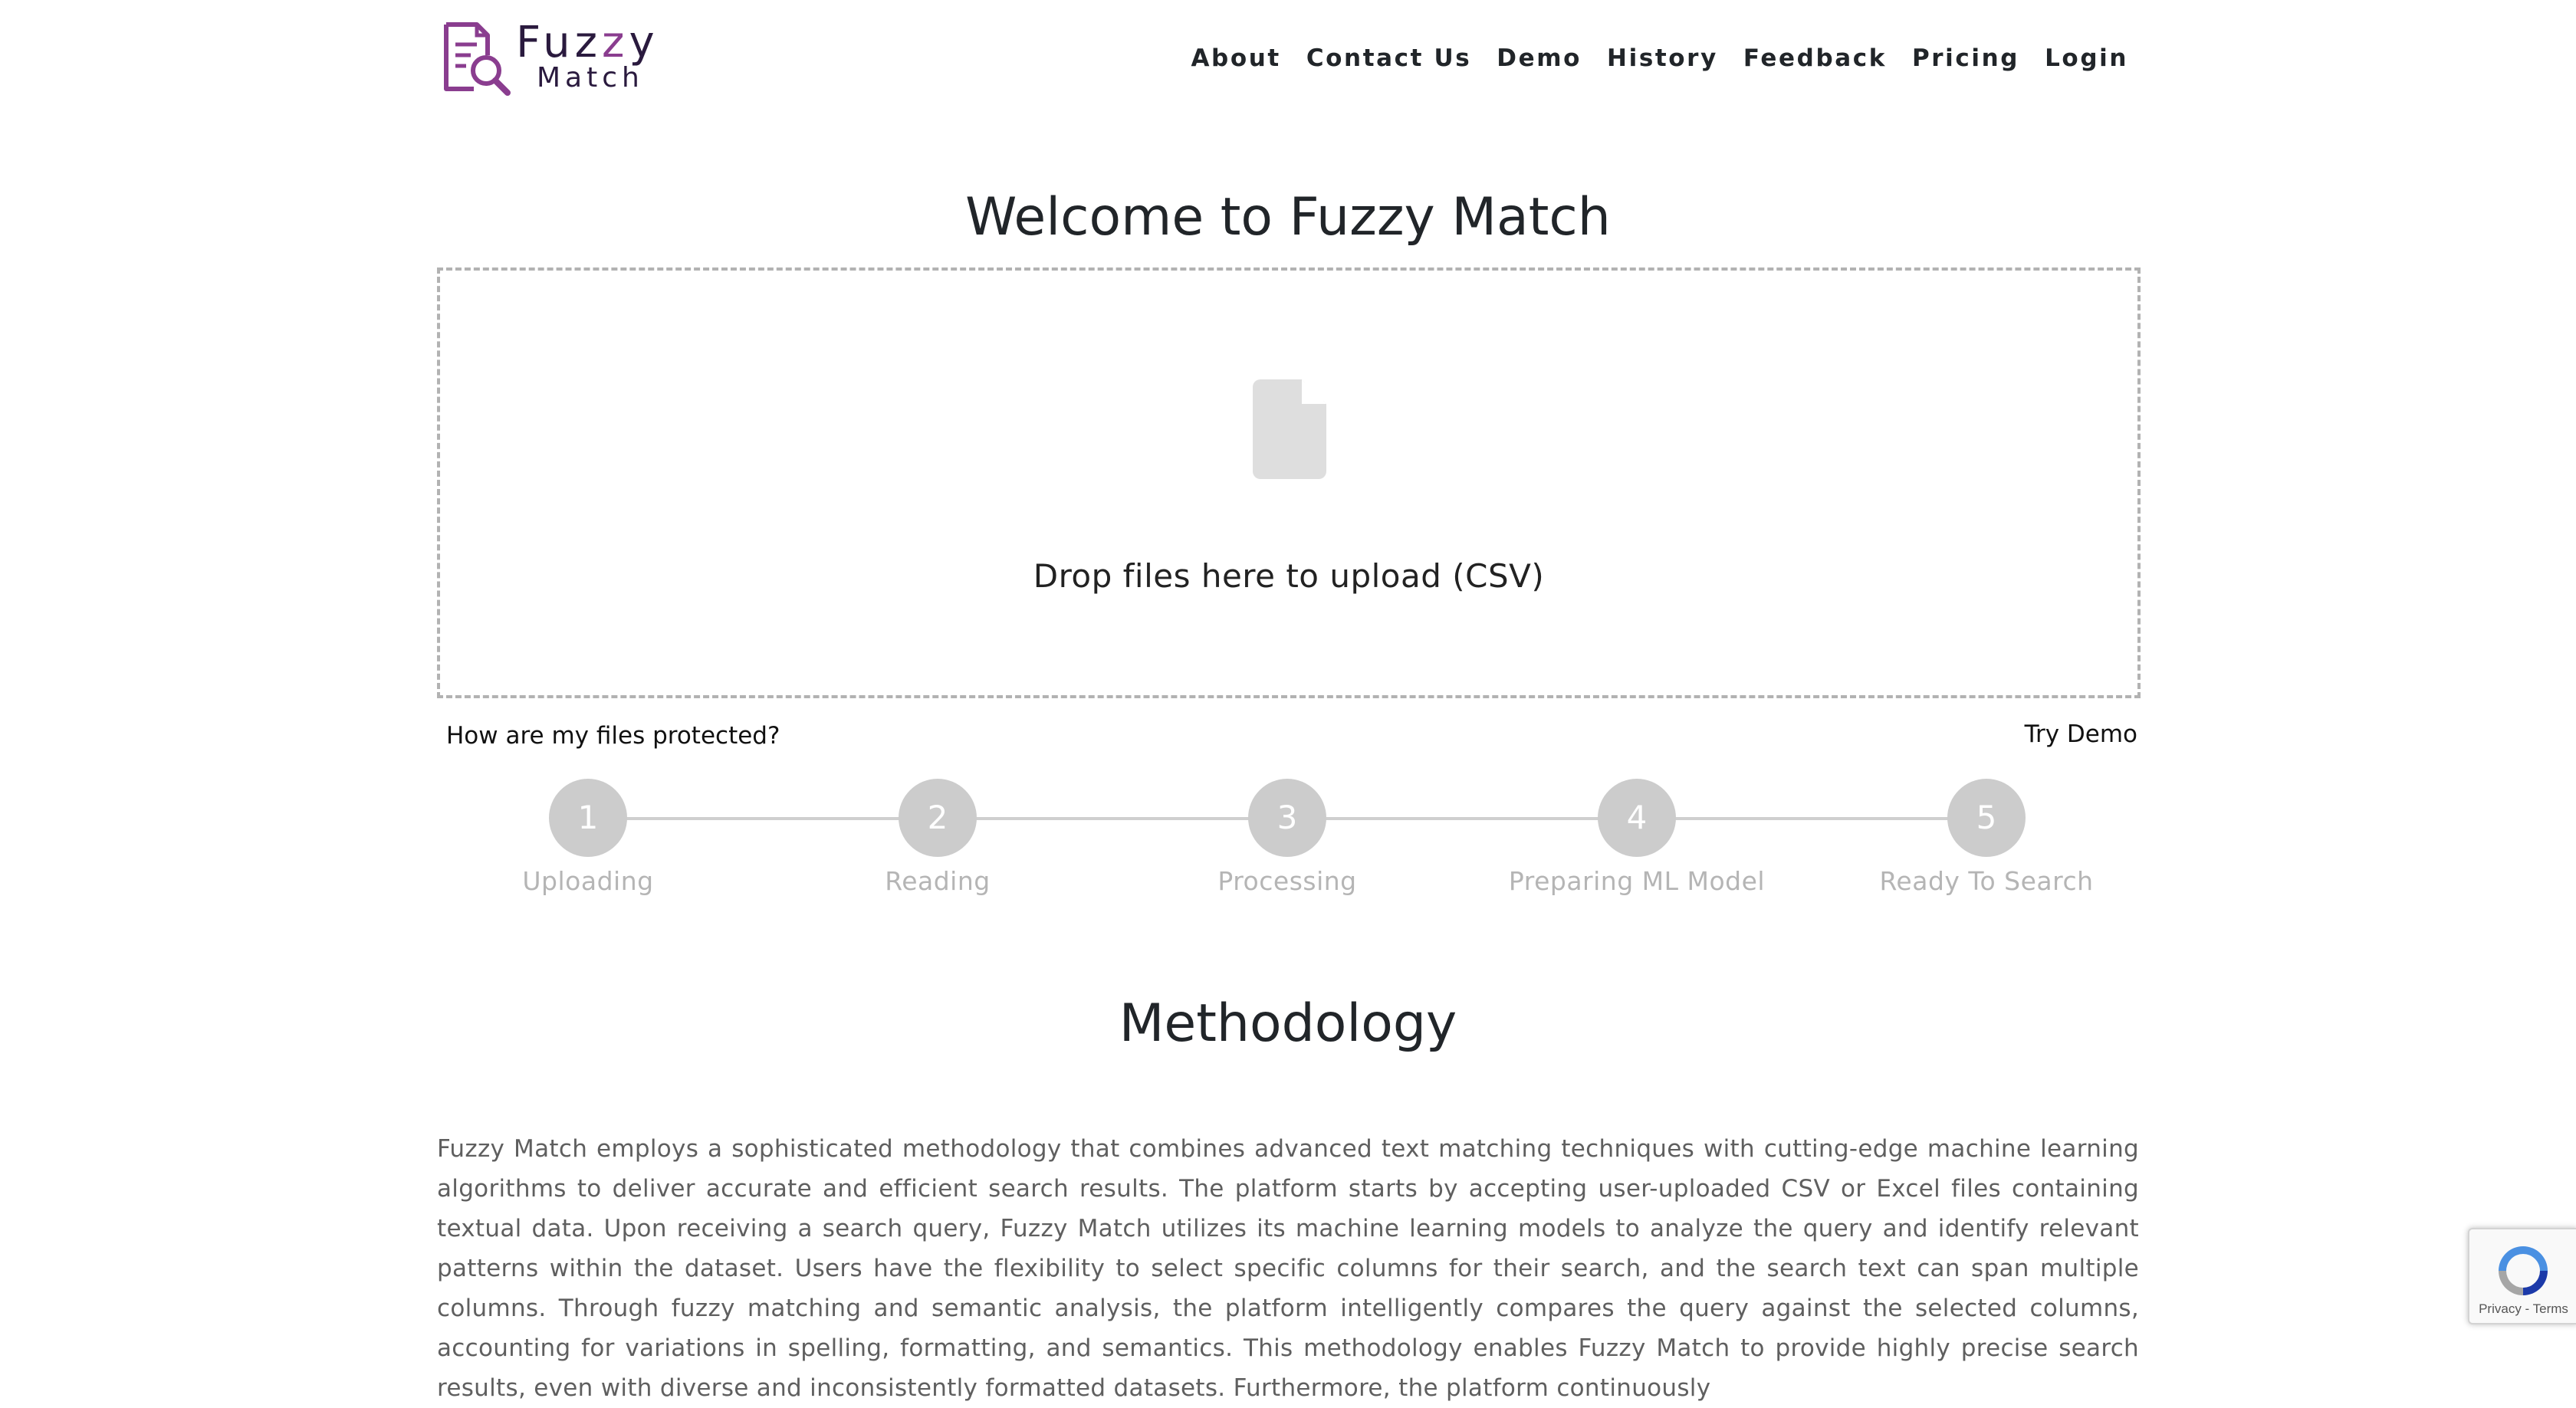 This screenshot has height=1408, width=2576. I want to click on step-number: 2, so click(938, 818).